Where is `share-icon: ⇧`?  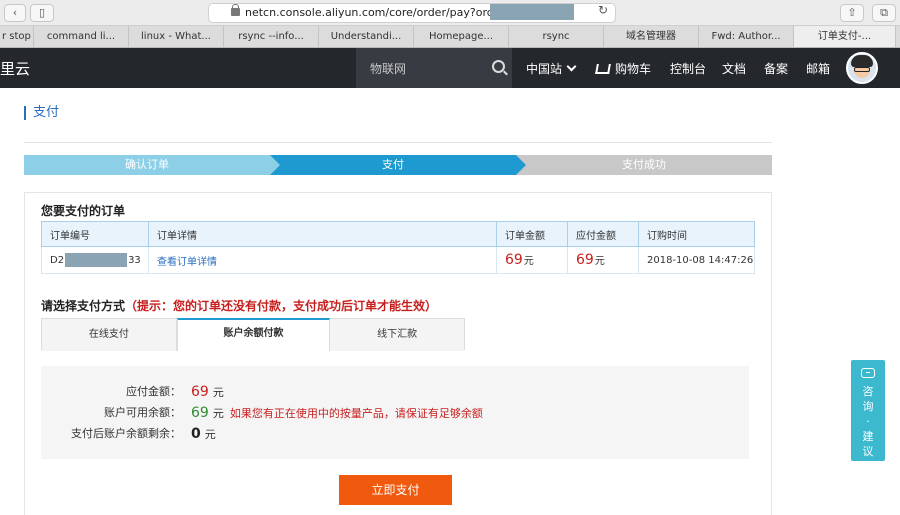
share-icon: ⇧ is located at coordinates (852, 13).